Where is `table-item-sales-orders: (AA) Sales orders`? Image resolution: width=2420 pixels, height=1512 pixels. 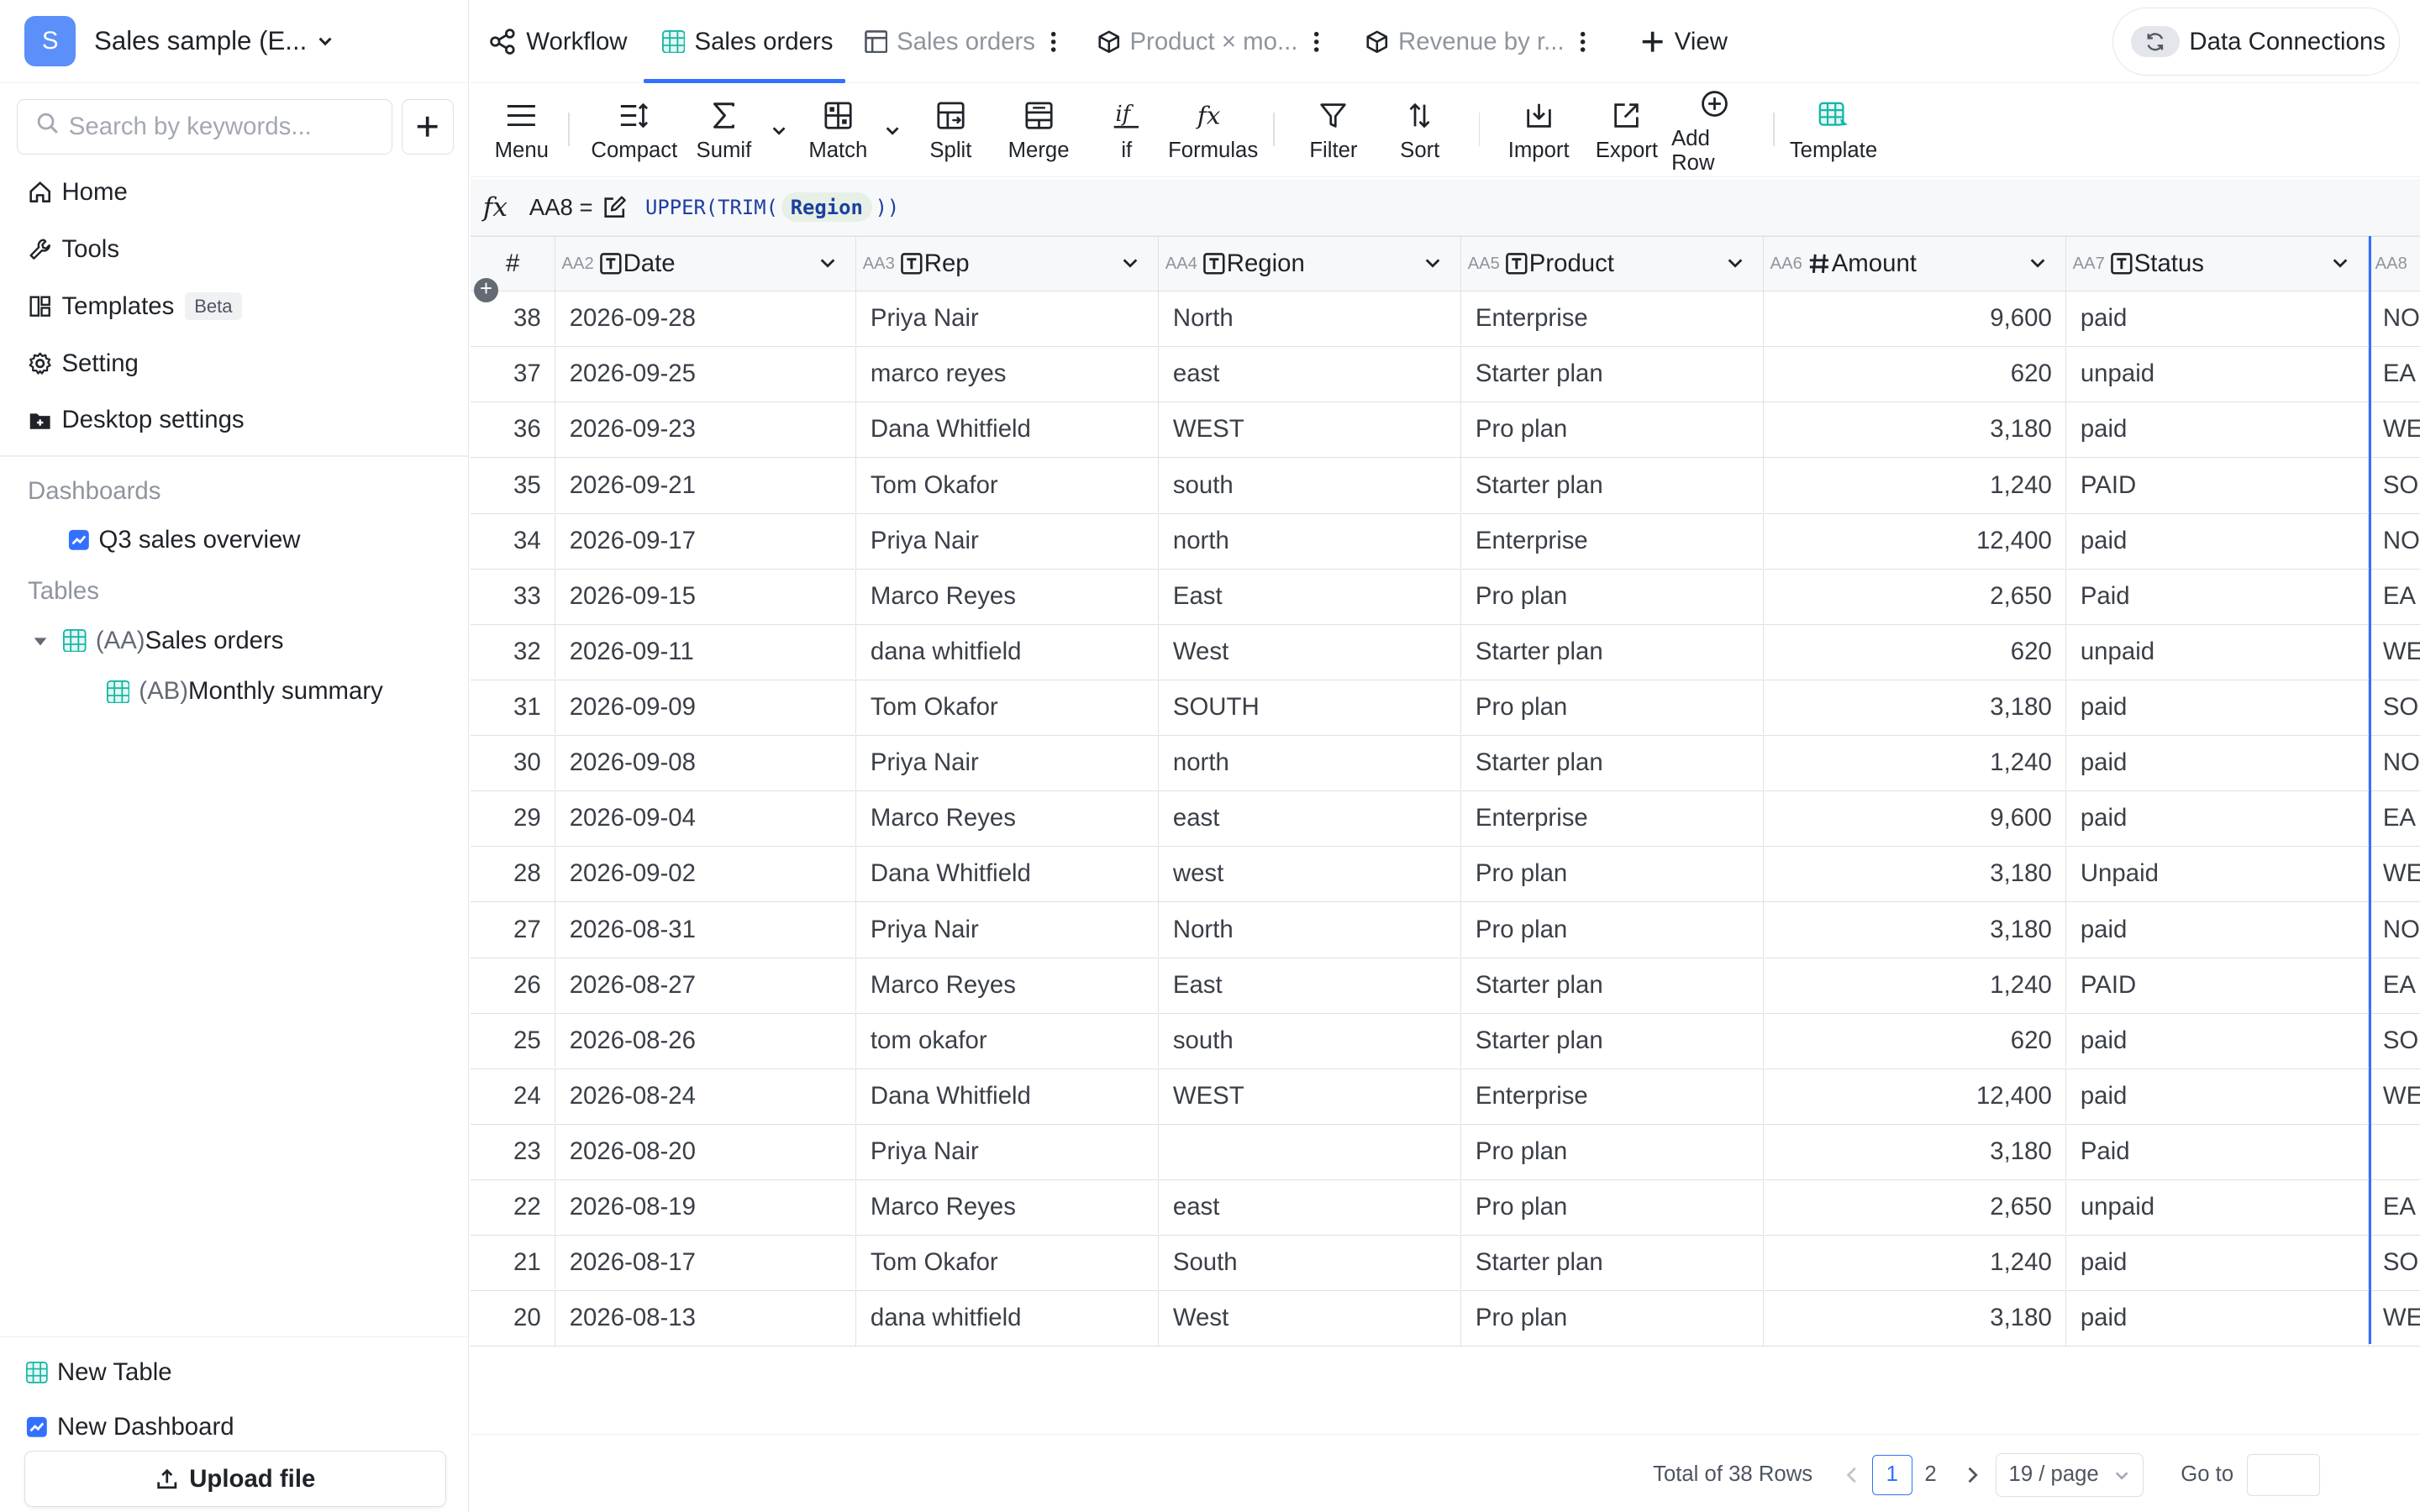
table-item-sales-orders: (AA) Sales orders is located at coordinates (157, 641).